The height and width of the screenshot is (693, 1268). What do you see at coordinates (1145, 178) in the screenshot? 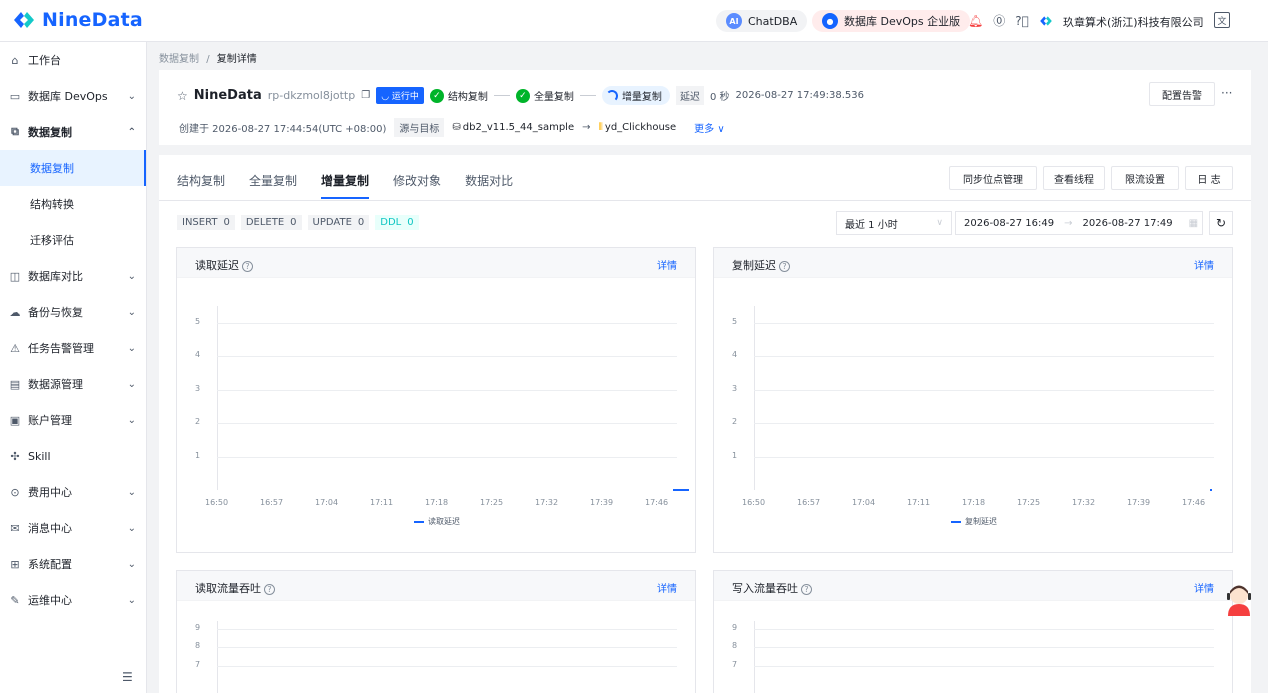
I see `throttle-settings-button: 限流设置` at bounding box center [1145, 178].